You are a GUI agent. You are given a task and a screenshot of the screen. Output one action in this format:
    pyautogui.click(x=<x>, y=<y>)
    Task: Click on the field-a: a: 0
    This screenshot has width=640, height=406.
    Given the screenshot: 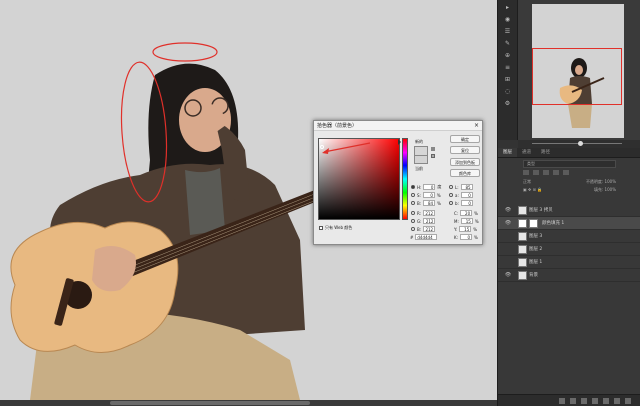 What is the action you would take?
    pyautogui.click(x=461, y=195)
    